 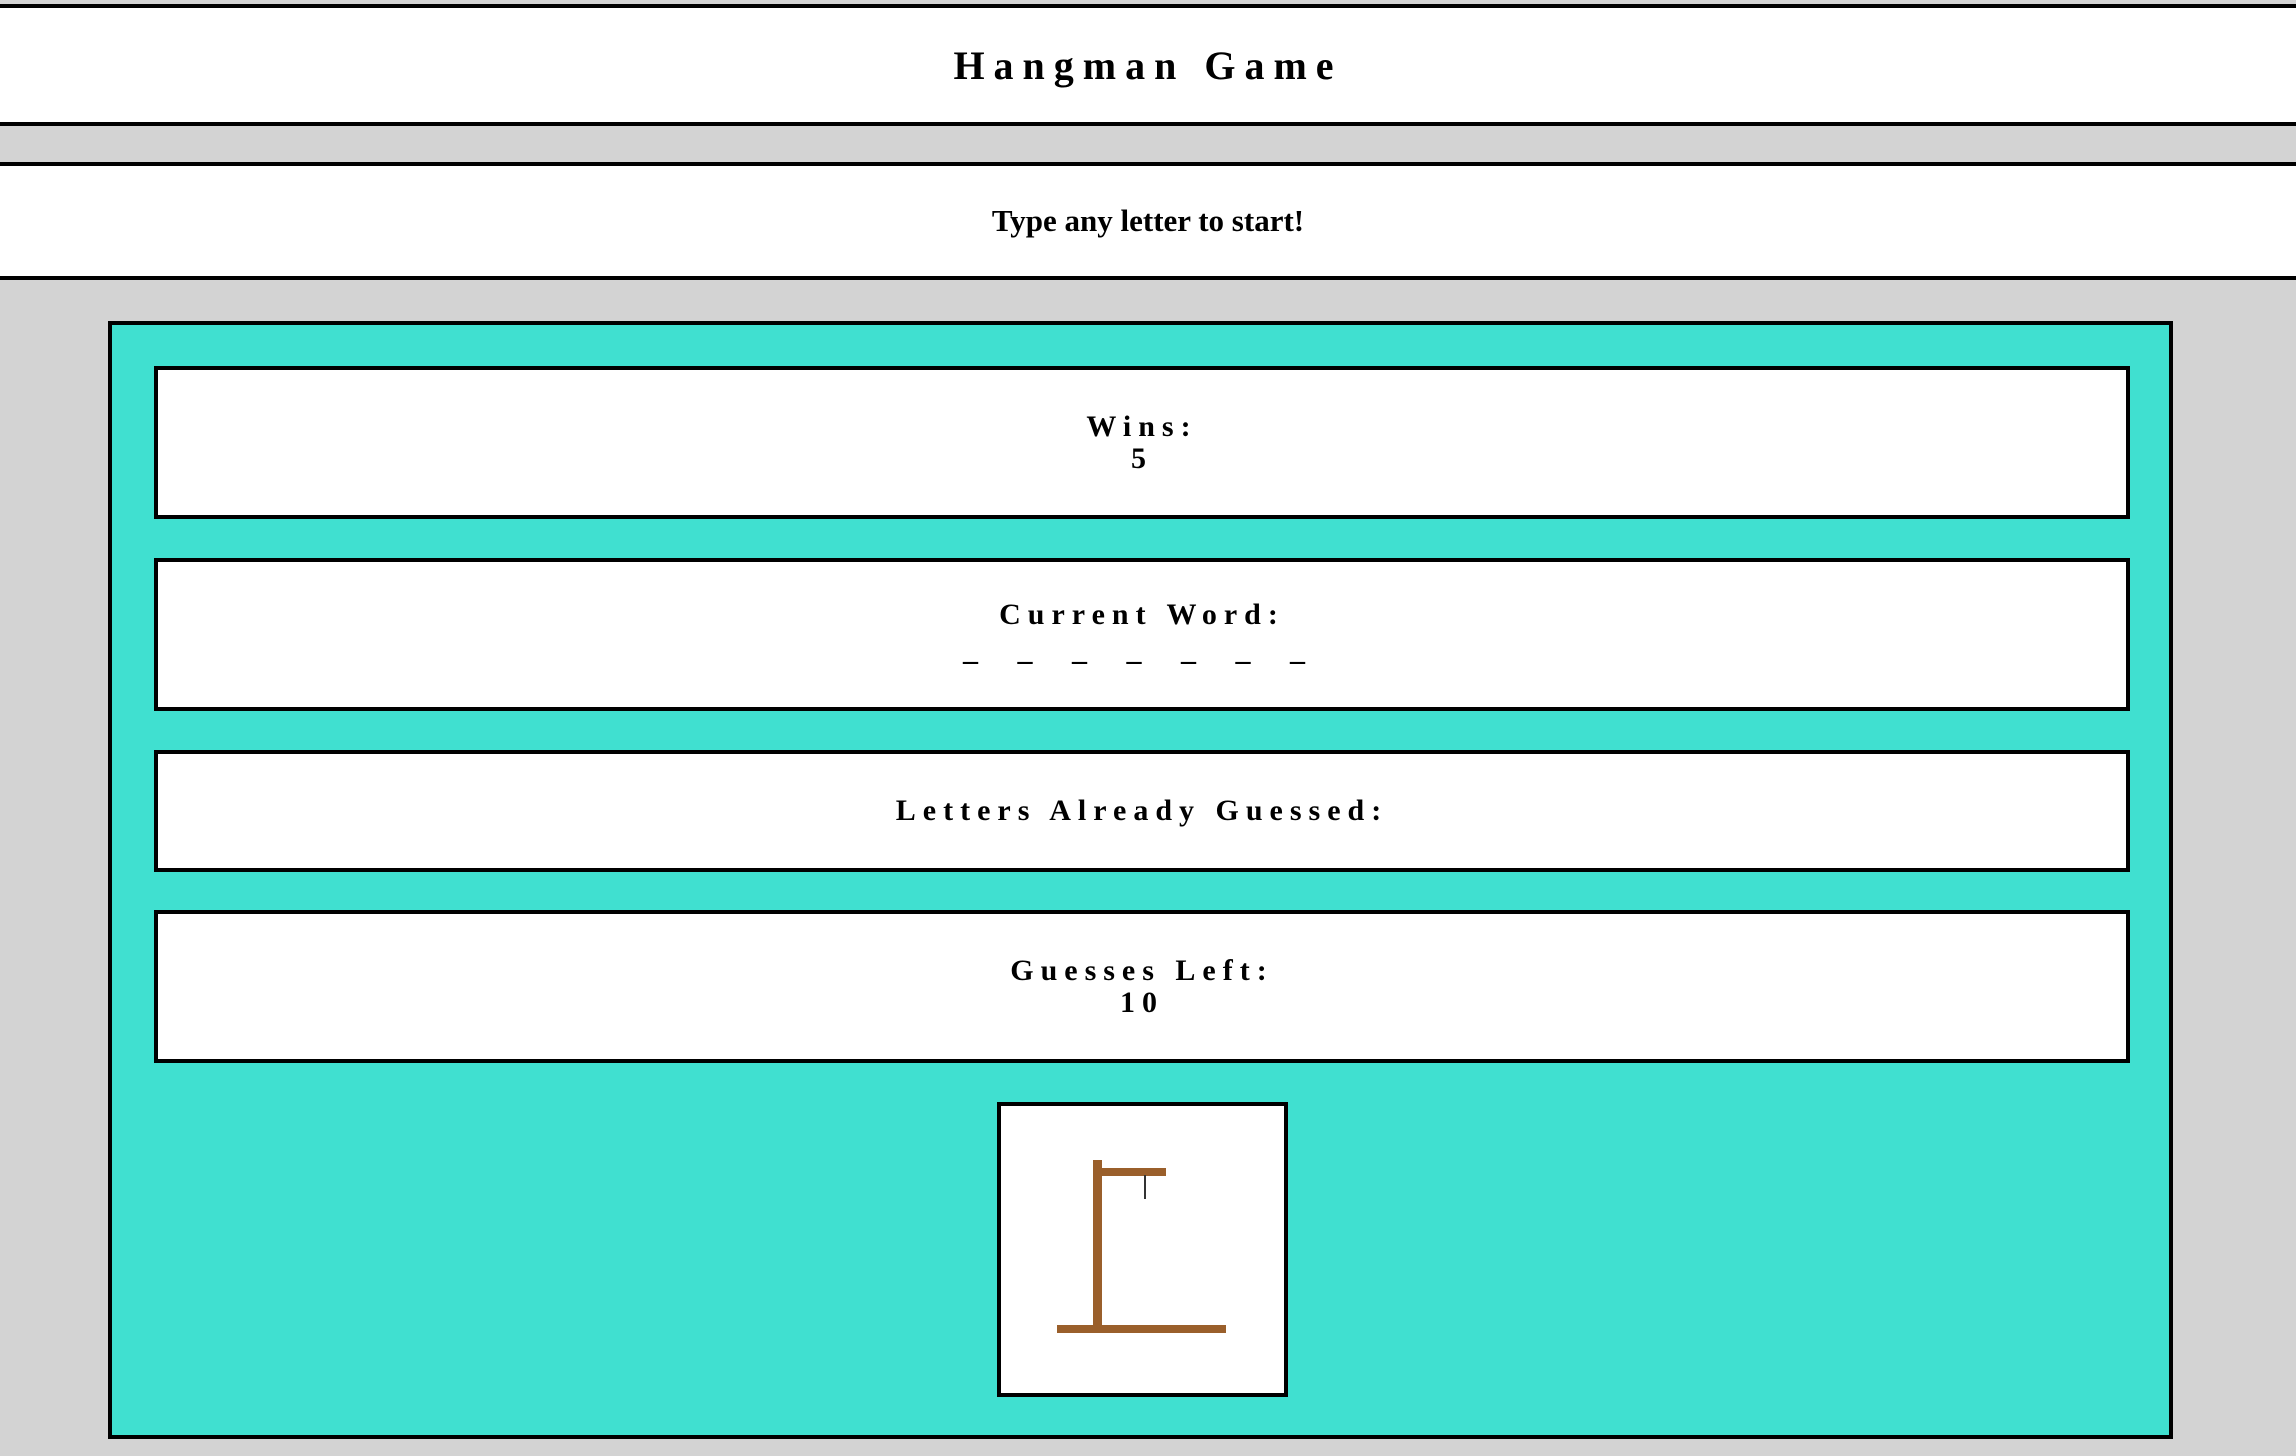 I want to click on gallows-base, so click(x=1141, y=1329).